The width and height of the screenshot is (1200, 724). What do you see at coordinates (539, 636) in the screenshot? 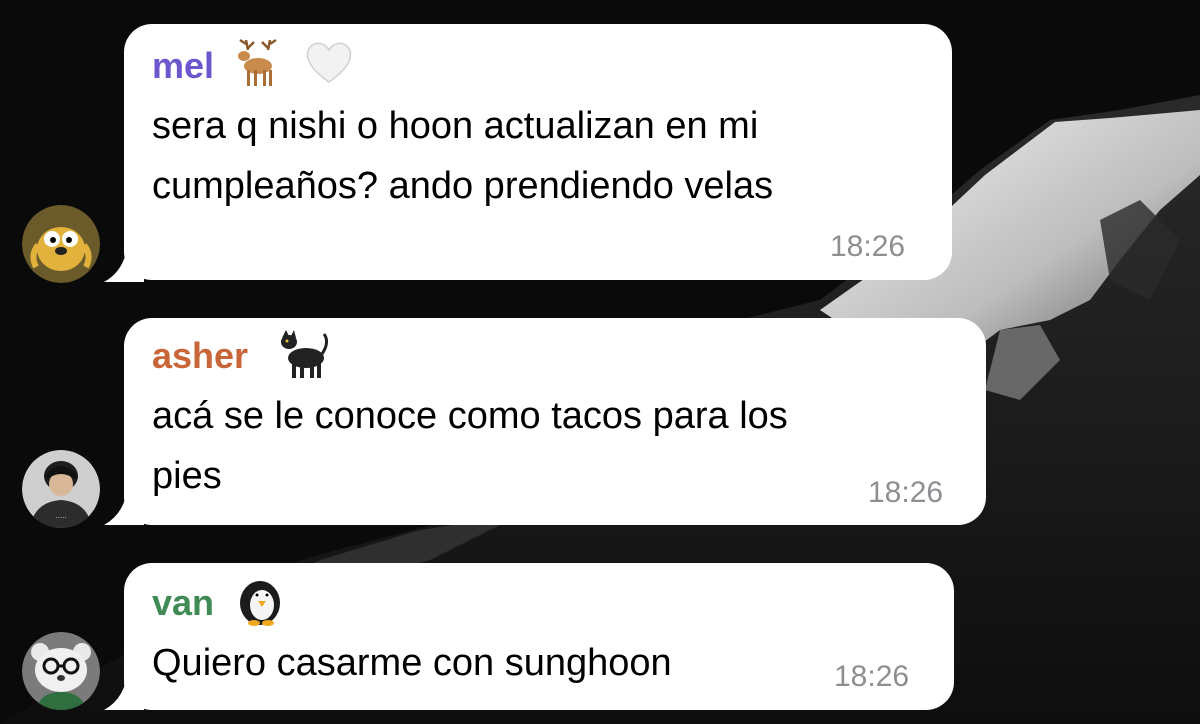
I see `message-bubble: van Quiero casarme con sunghoon 18:26` at bounding box center [539, 636].